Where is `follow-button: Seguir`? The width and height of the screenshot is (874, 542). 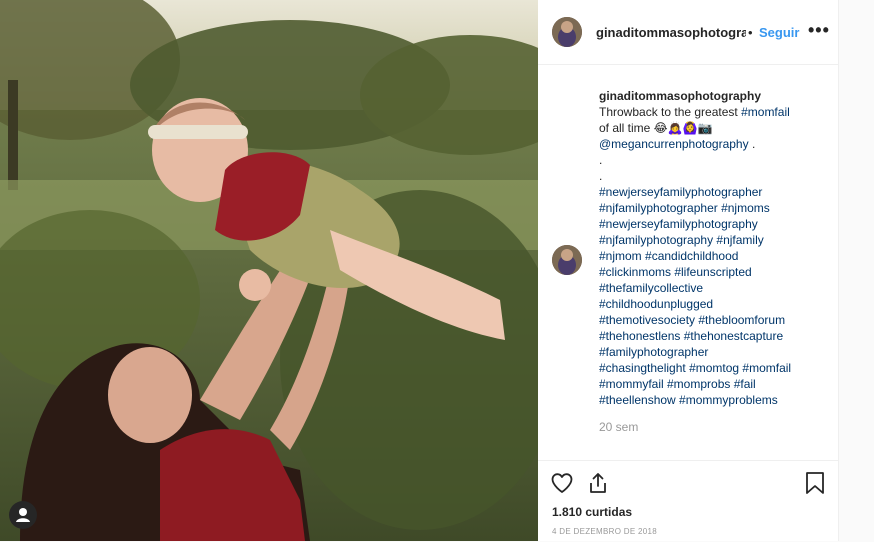 follow-button: Seguir is located at coordinates (779, 32).